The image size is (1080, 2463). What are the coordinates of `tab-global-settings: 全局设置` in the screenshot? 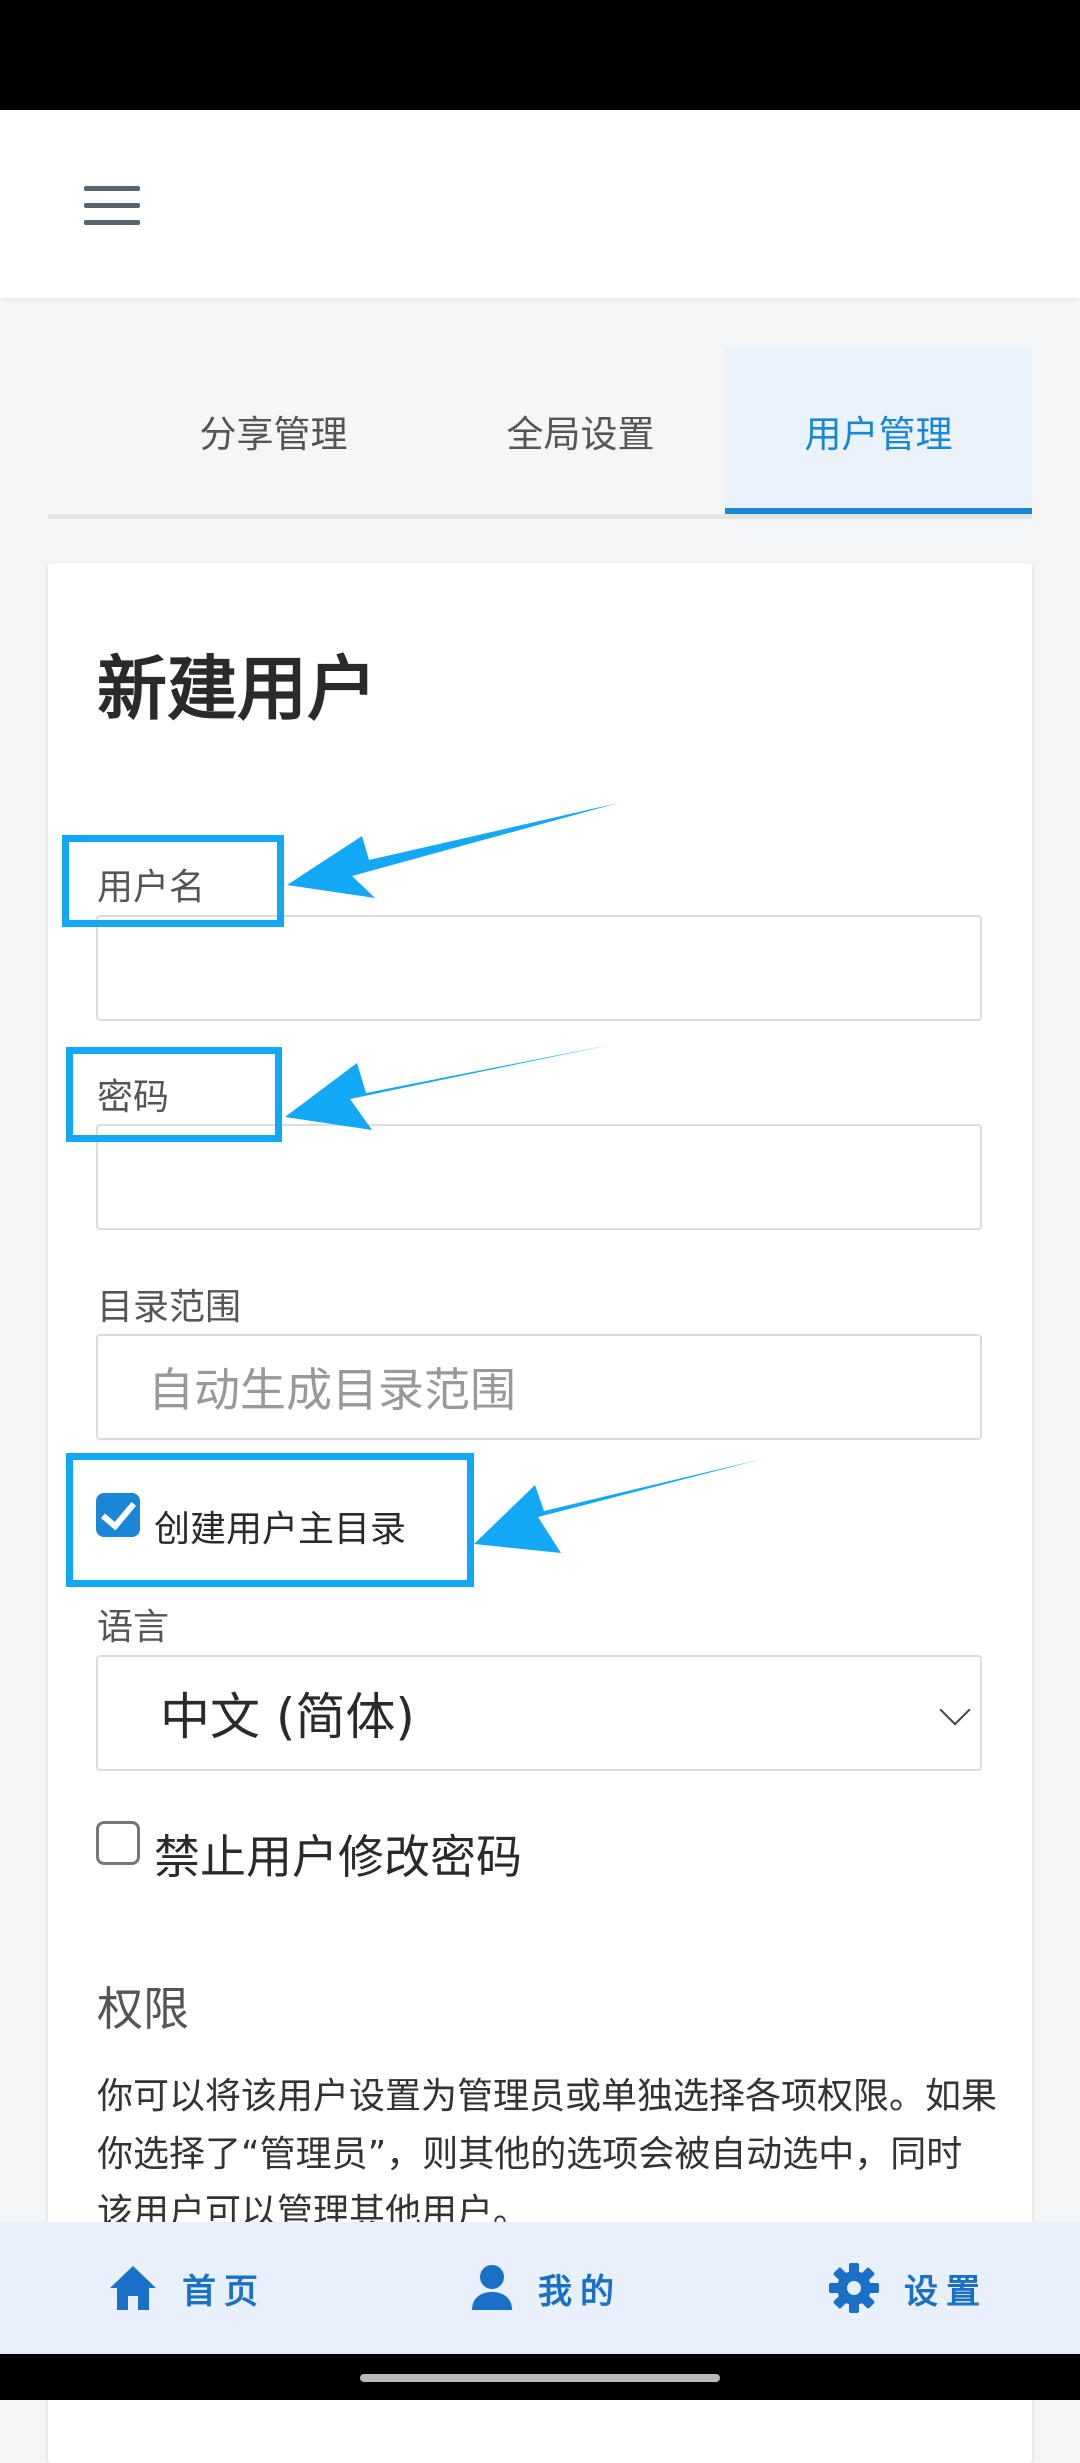 It's located at (580, 431).